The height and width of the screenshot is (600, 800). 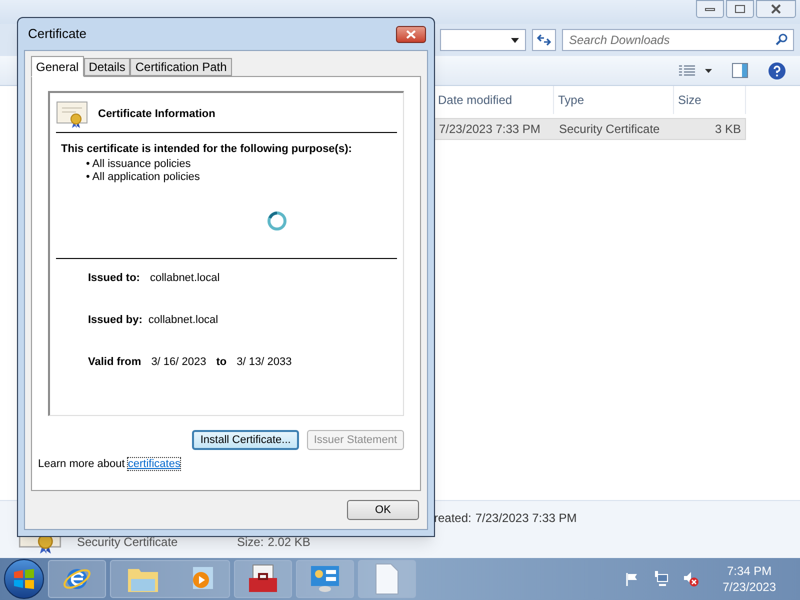 What do you see at coordinates (687, 70) in the screenshot?
I see `list-view-icon` at bounding box center [687, 70].